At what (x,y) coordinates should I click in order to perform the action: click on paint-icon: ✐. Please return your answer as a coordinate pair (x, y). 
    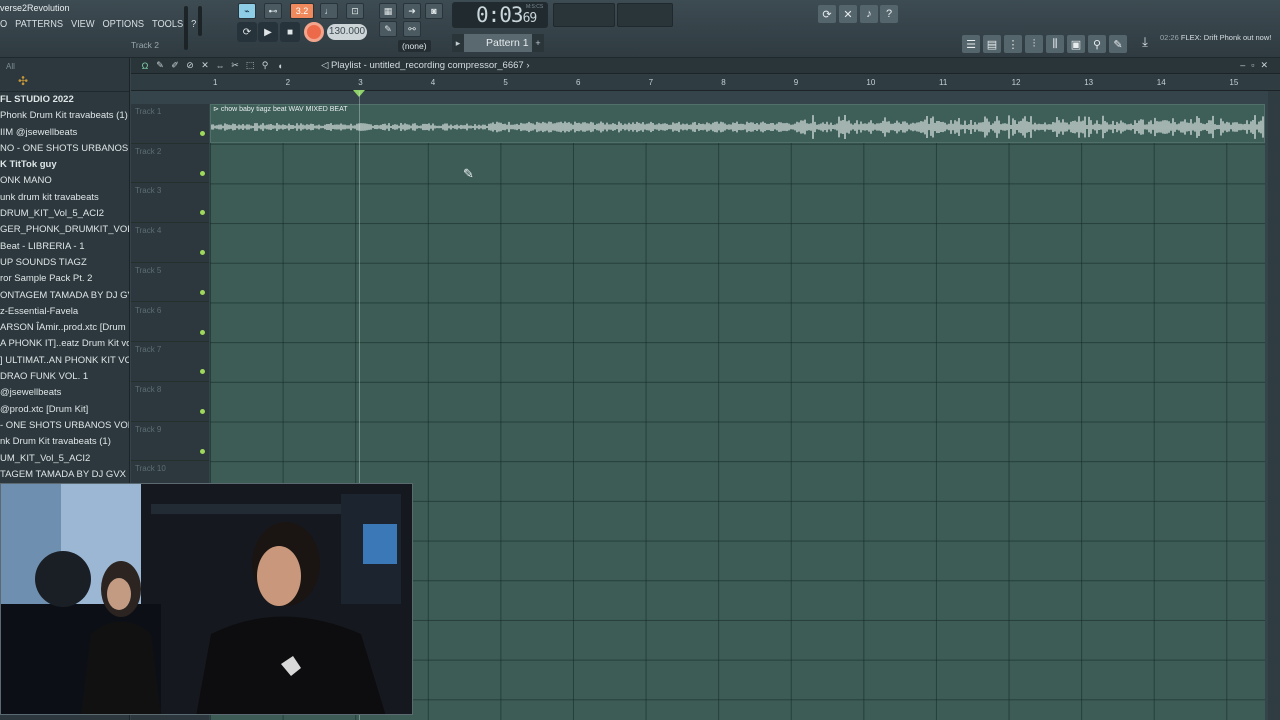
    Looking at the image, I should click on (175, 65).